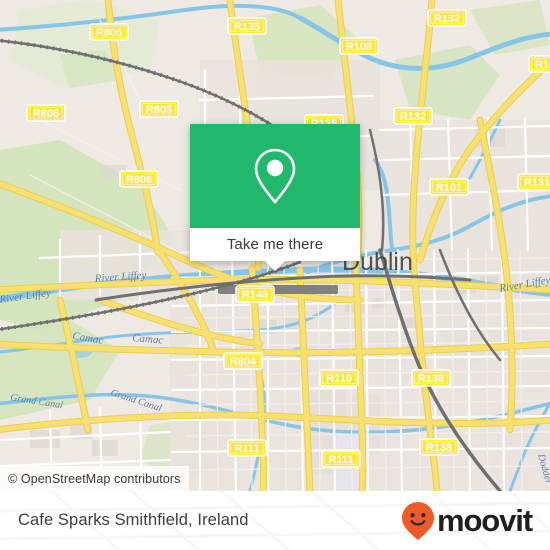 This screenshot has height=550, width=550. Describe the element at coordinates (275, 520) in the screenshot. I see `bottom-info-bar: Cafe Sparks Smithfield, Ireland moovit` at that location.